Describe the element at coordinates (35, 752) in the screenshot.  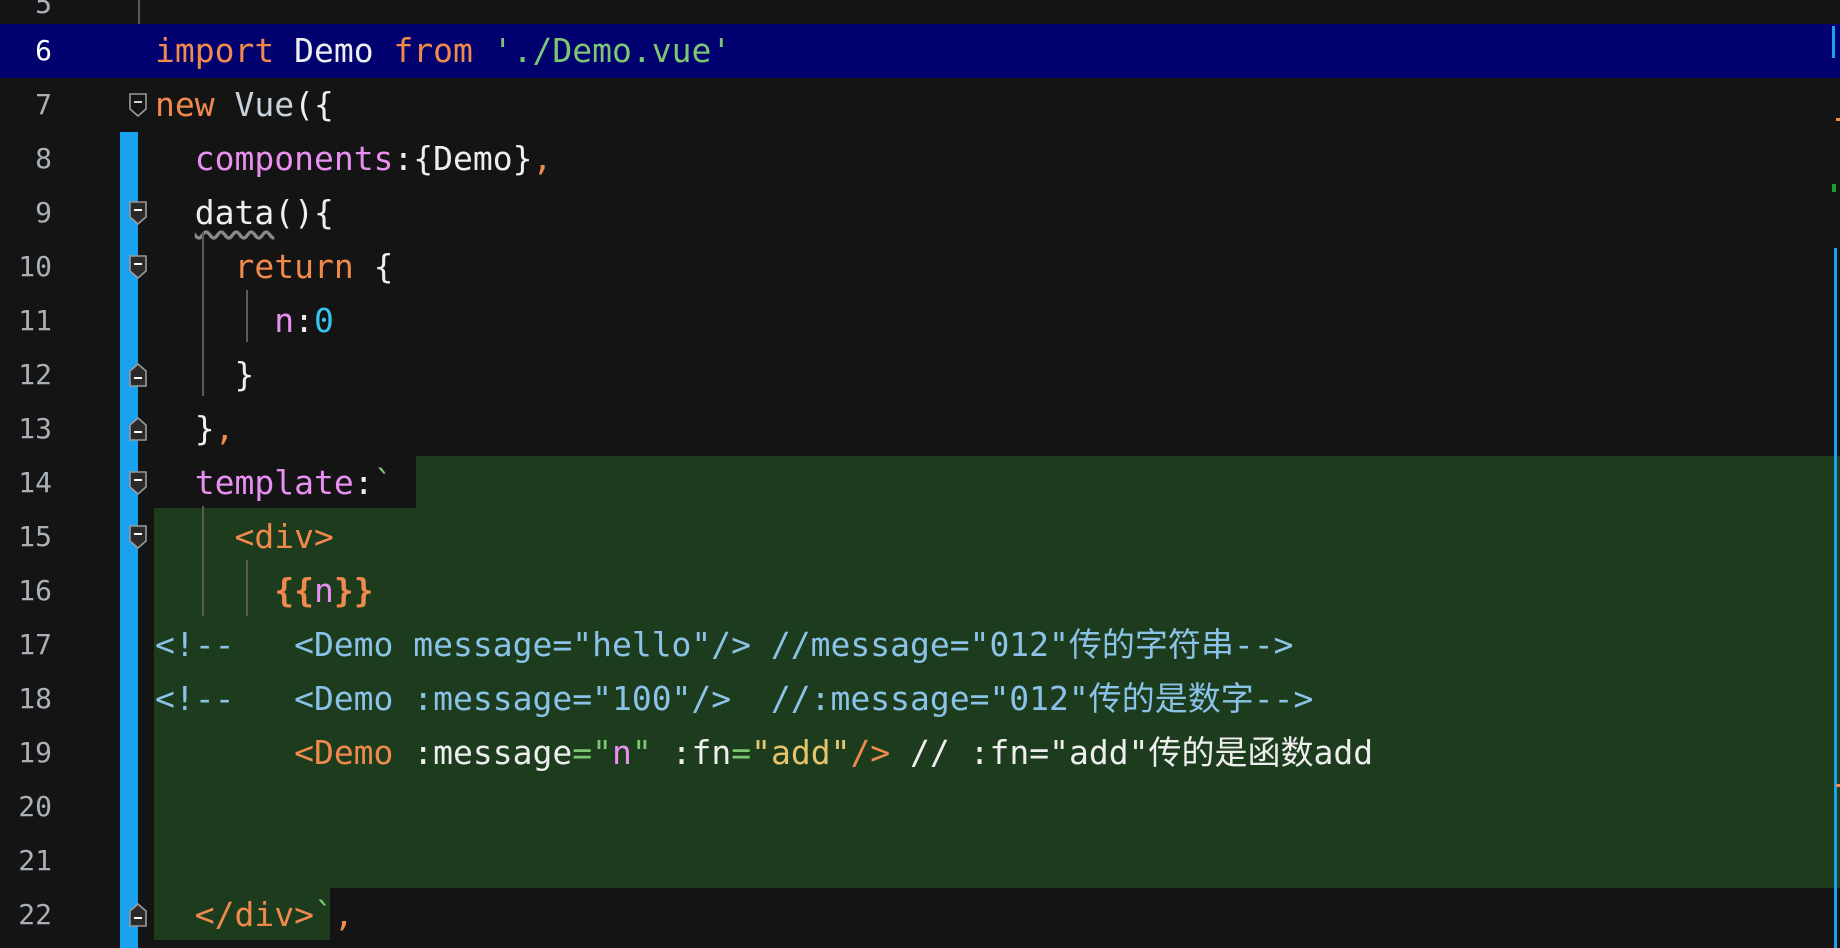
I see `line-number: 19` at that location.